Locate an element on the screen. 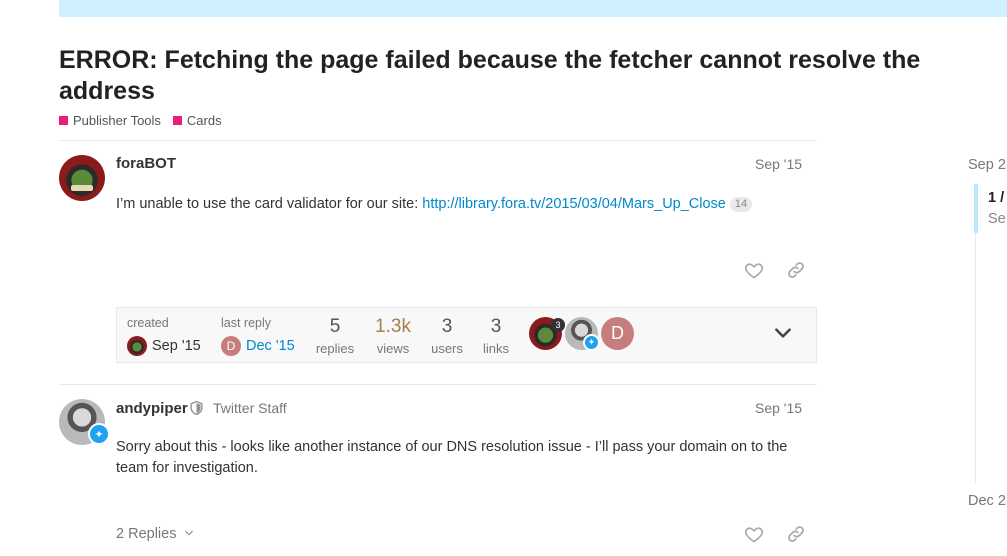 This screenshot has height=556, width=1007. last-reply-label: last reply is located at coordinates (246, 323).